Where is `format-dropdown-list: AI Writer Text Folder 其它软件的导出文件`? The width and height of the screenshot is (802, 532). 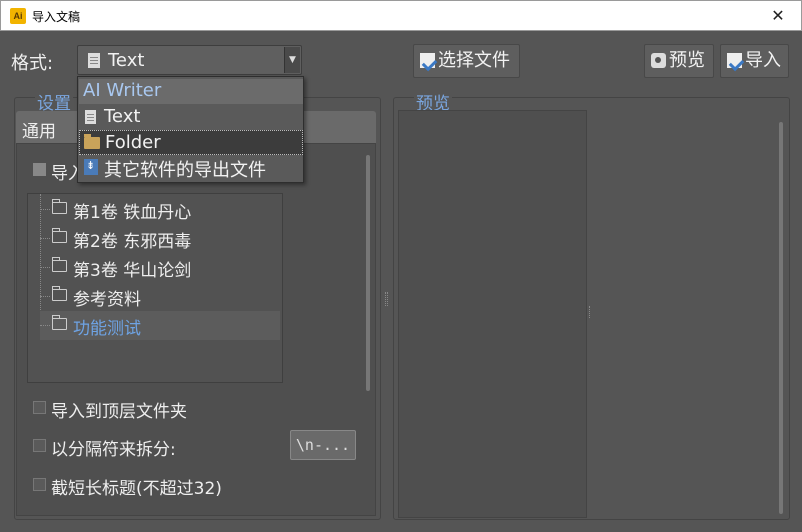
format-dropdown-list: AI Writer Text Folder 其它软件的导出文件 is located at coordinates (190, 129).